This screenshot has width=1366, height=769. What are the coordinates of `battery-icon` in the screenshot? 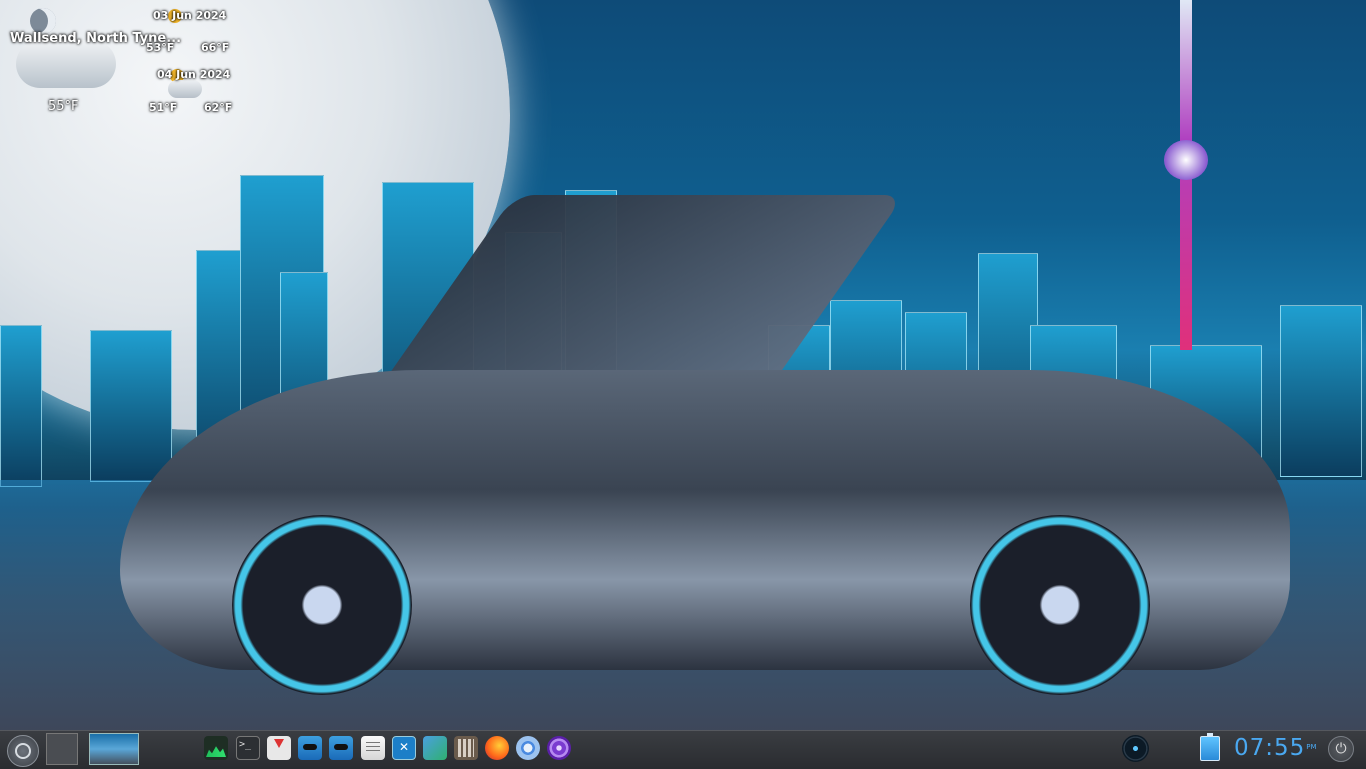 It's located at (1210, 747).